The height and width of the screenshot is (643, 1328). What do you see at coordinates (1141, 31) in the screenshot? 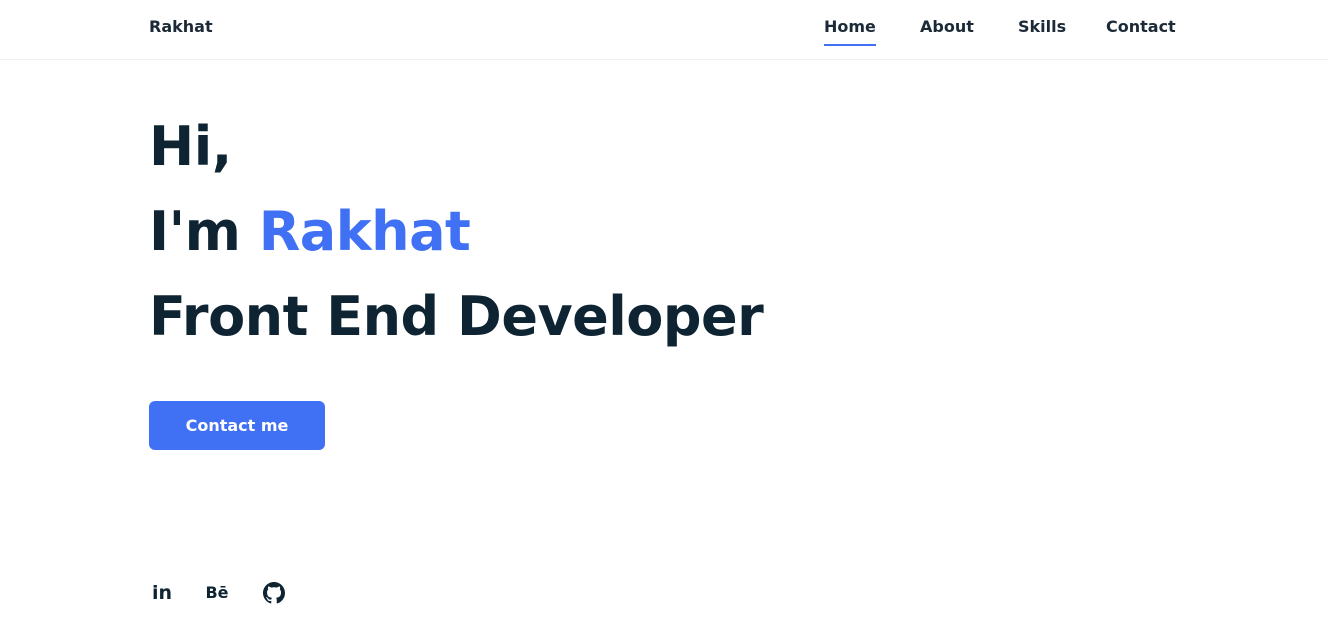
I see `nav-link-contact: Contact` at bounding box center [1141, 31].